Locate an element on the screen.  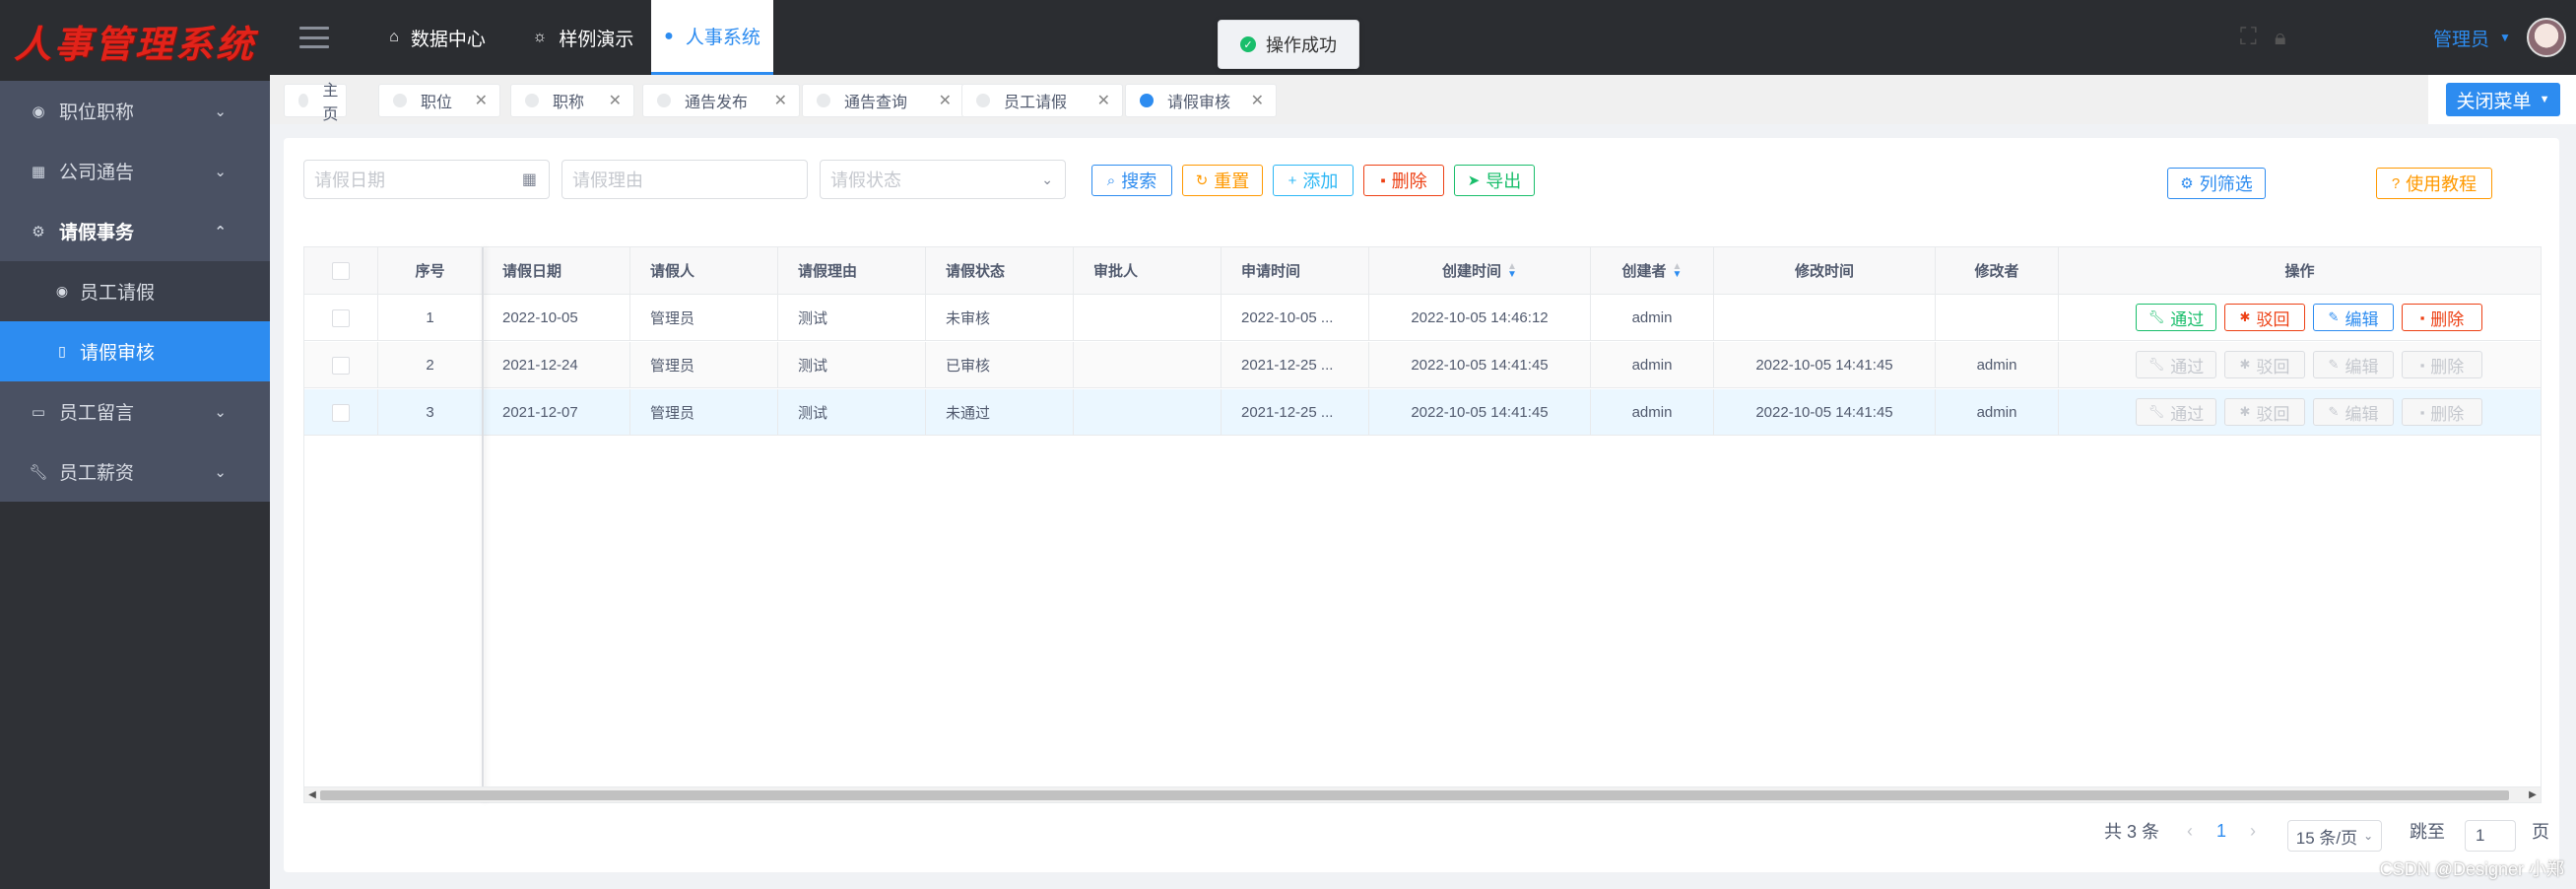
cell-approver is located at coordinates (1148, 412).